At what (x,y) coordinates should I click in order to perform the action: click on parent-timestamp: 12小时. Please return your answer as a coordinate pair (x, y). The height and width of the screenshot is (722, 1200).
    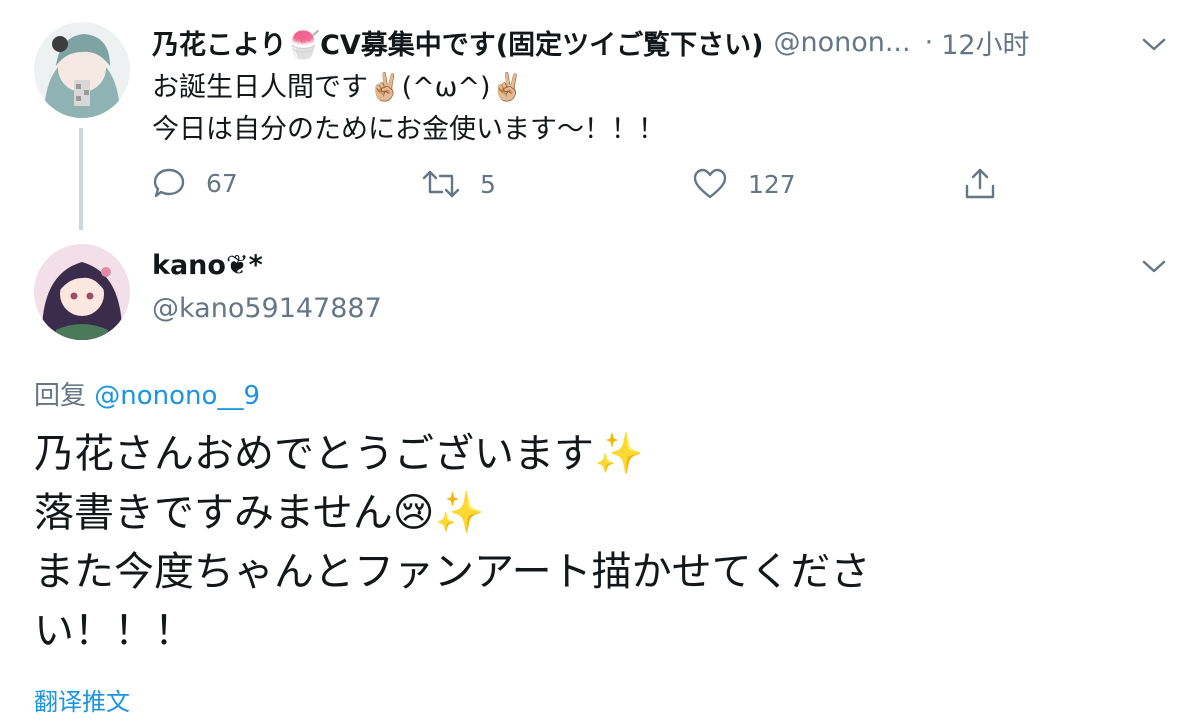
    Looking at the image, I should click on (985, 42).